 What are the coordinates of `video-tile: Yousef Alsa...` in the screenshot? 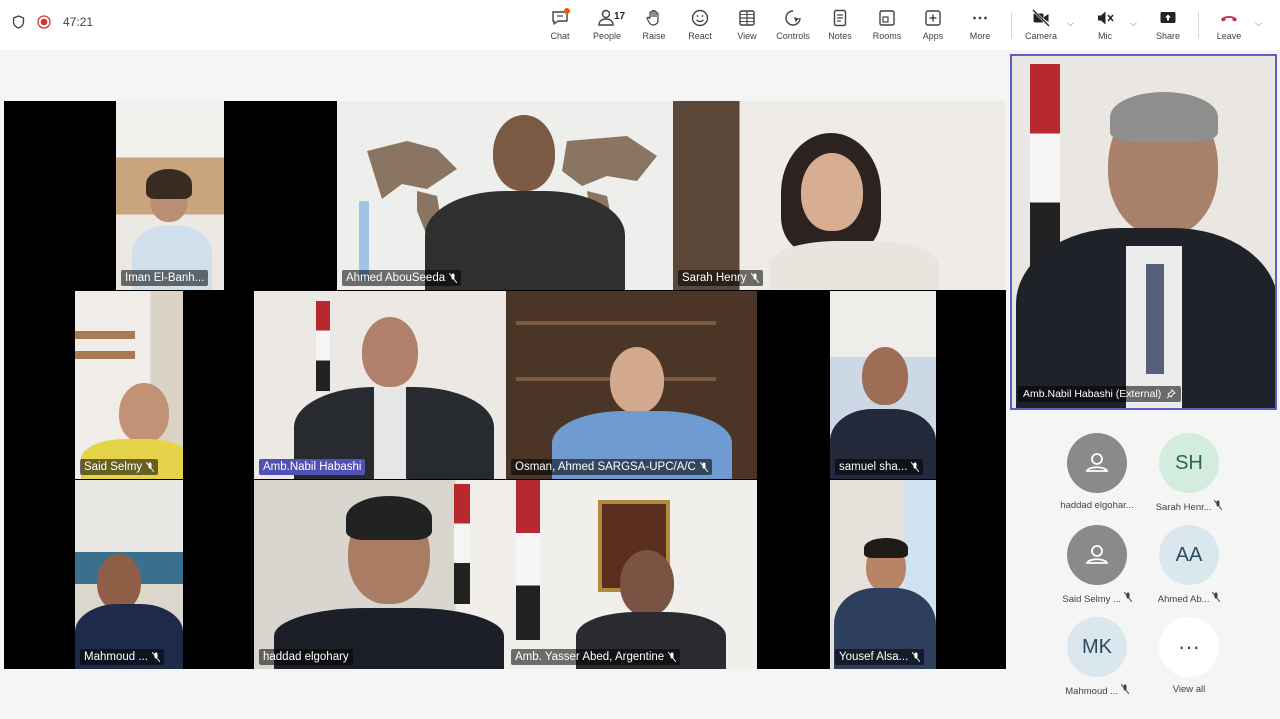 It's located at (883, 574).